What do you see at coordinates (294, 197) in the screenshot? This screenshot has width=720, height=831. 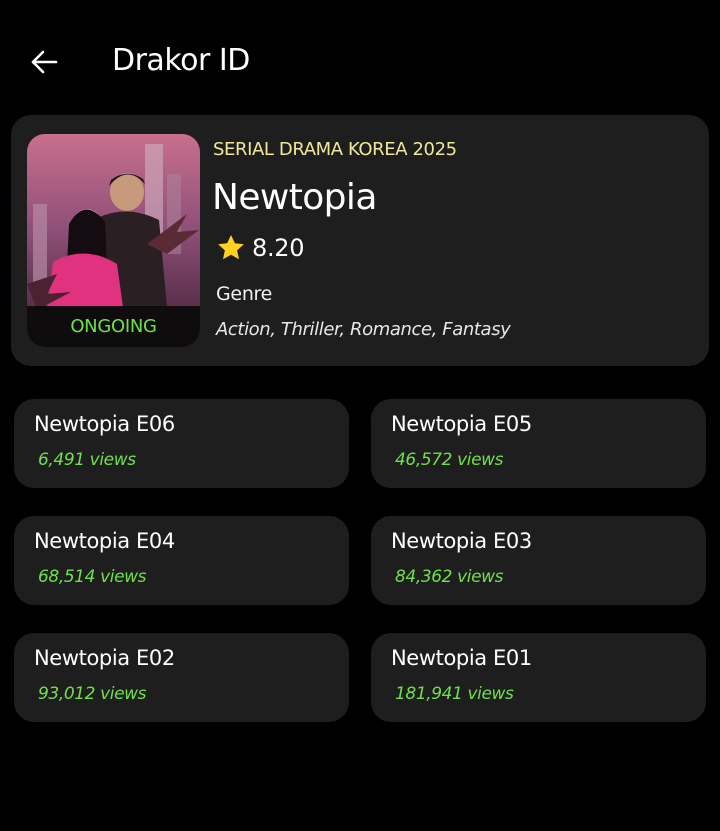 I see `drama-title: Newtopia` at bounding box center [294, 197].